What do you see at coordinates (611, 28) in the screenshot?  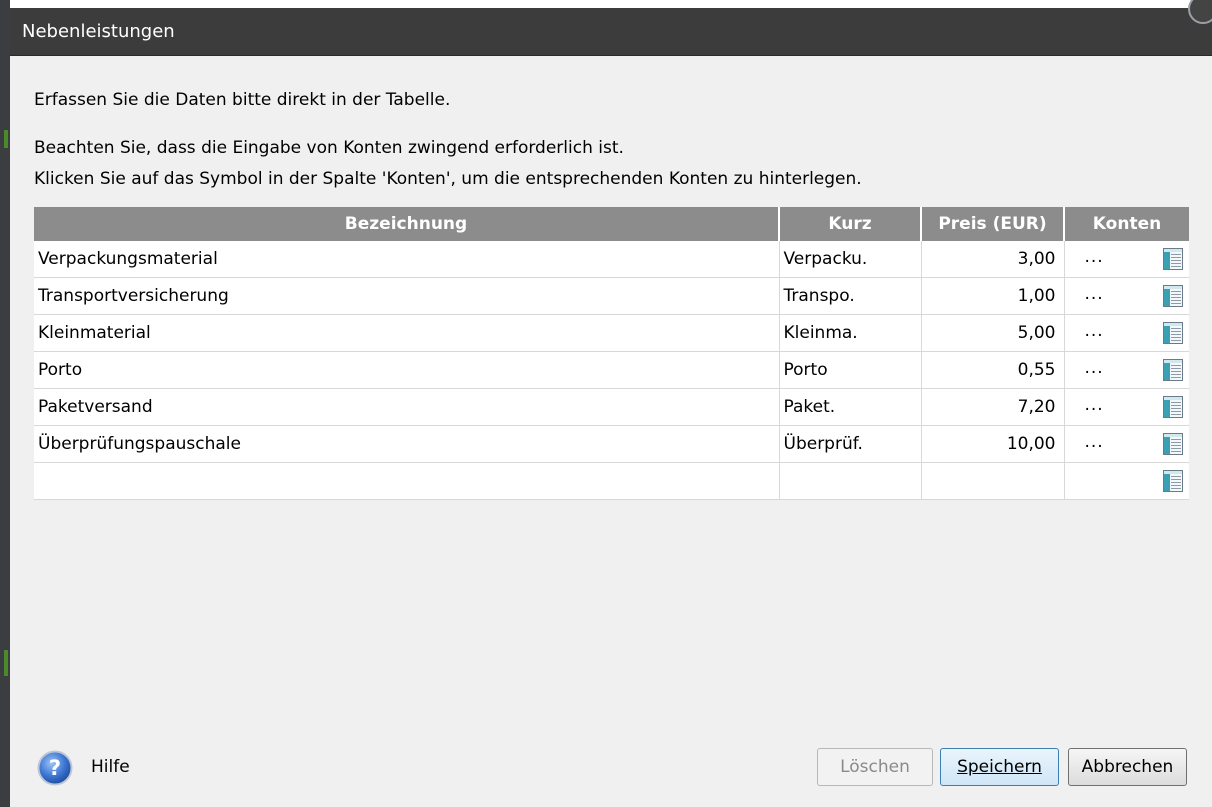 I see `title-bar: Nebenleistungen` at bounding box center [611, 28].